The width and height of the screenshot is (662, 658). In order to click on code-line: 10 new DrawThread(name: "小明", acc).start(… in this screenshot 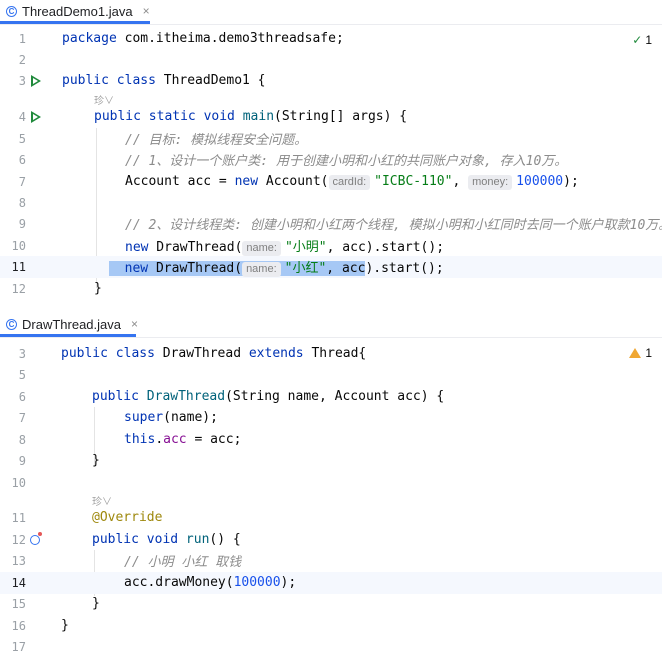, I will do `click(331, 246)`.